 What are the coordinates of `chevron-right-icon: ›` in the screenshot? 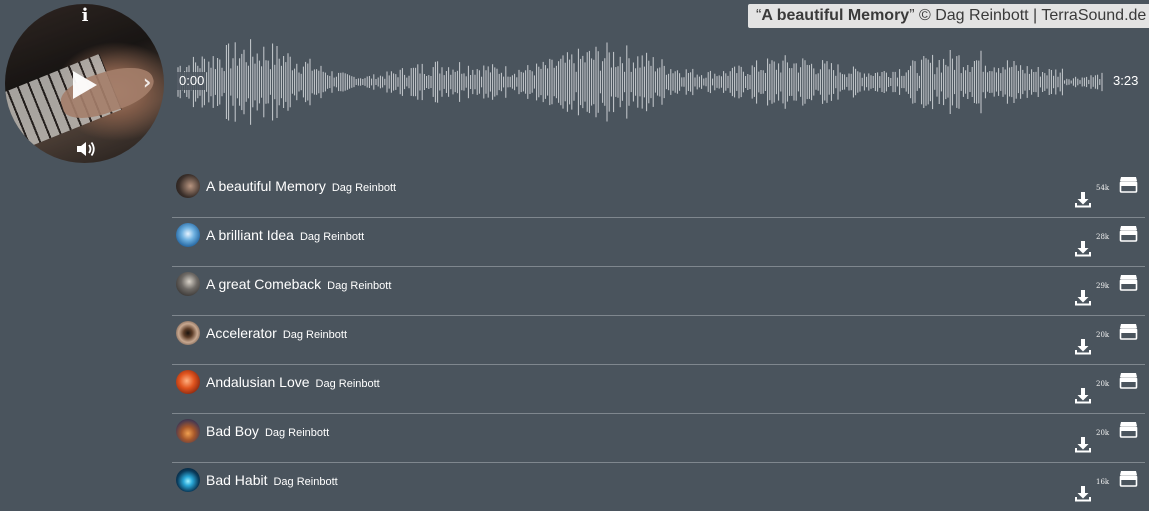 It's located at (149, 82).